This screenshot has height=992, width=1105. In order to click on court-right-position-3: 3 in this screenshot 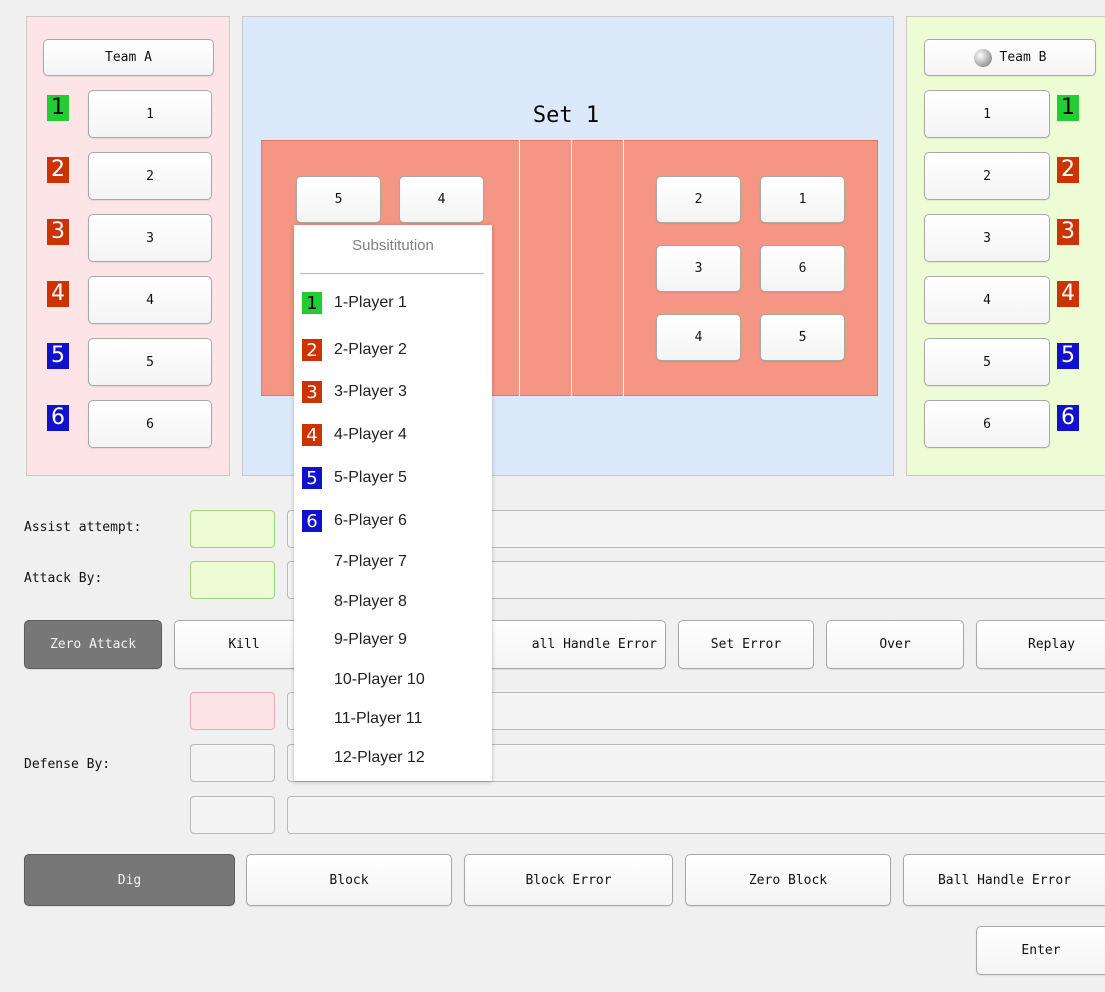, I will do `click(698, 268)`.